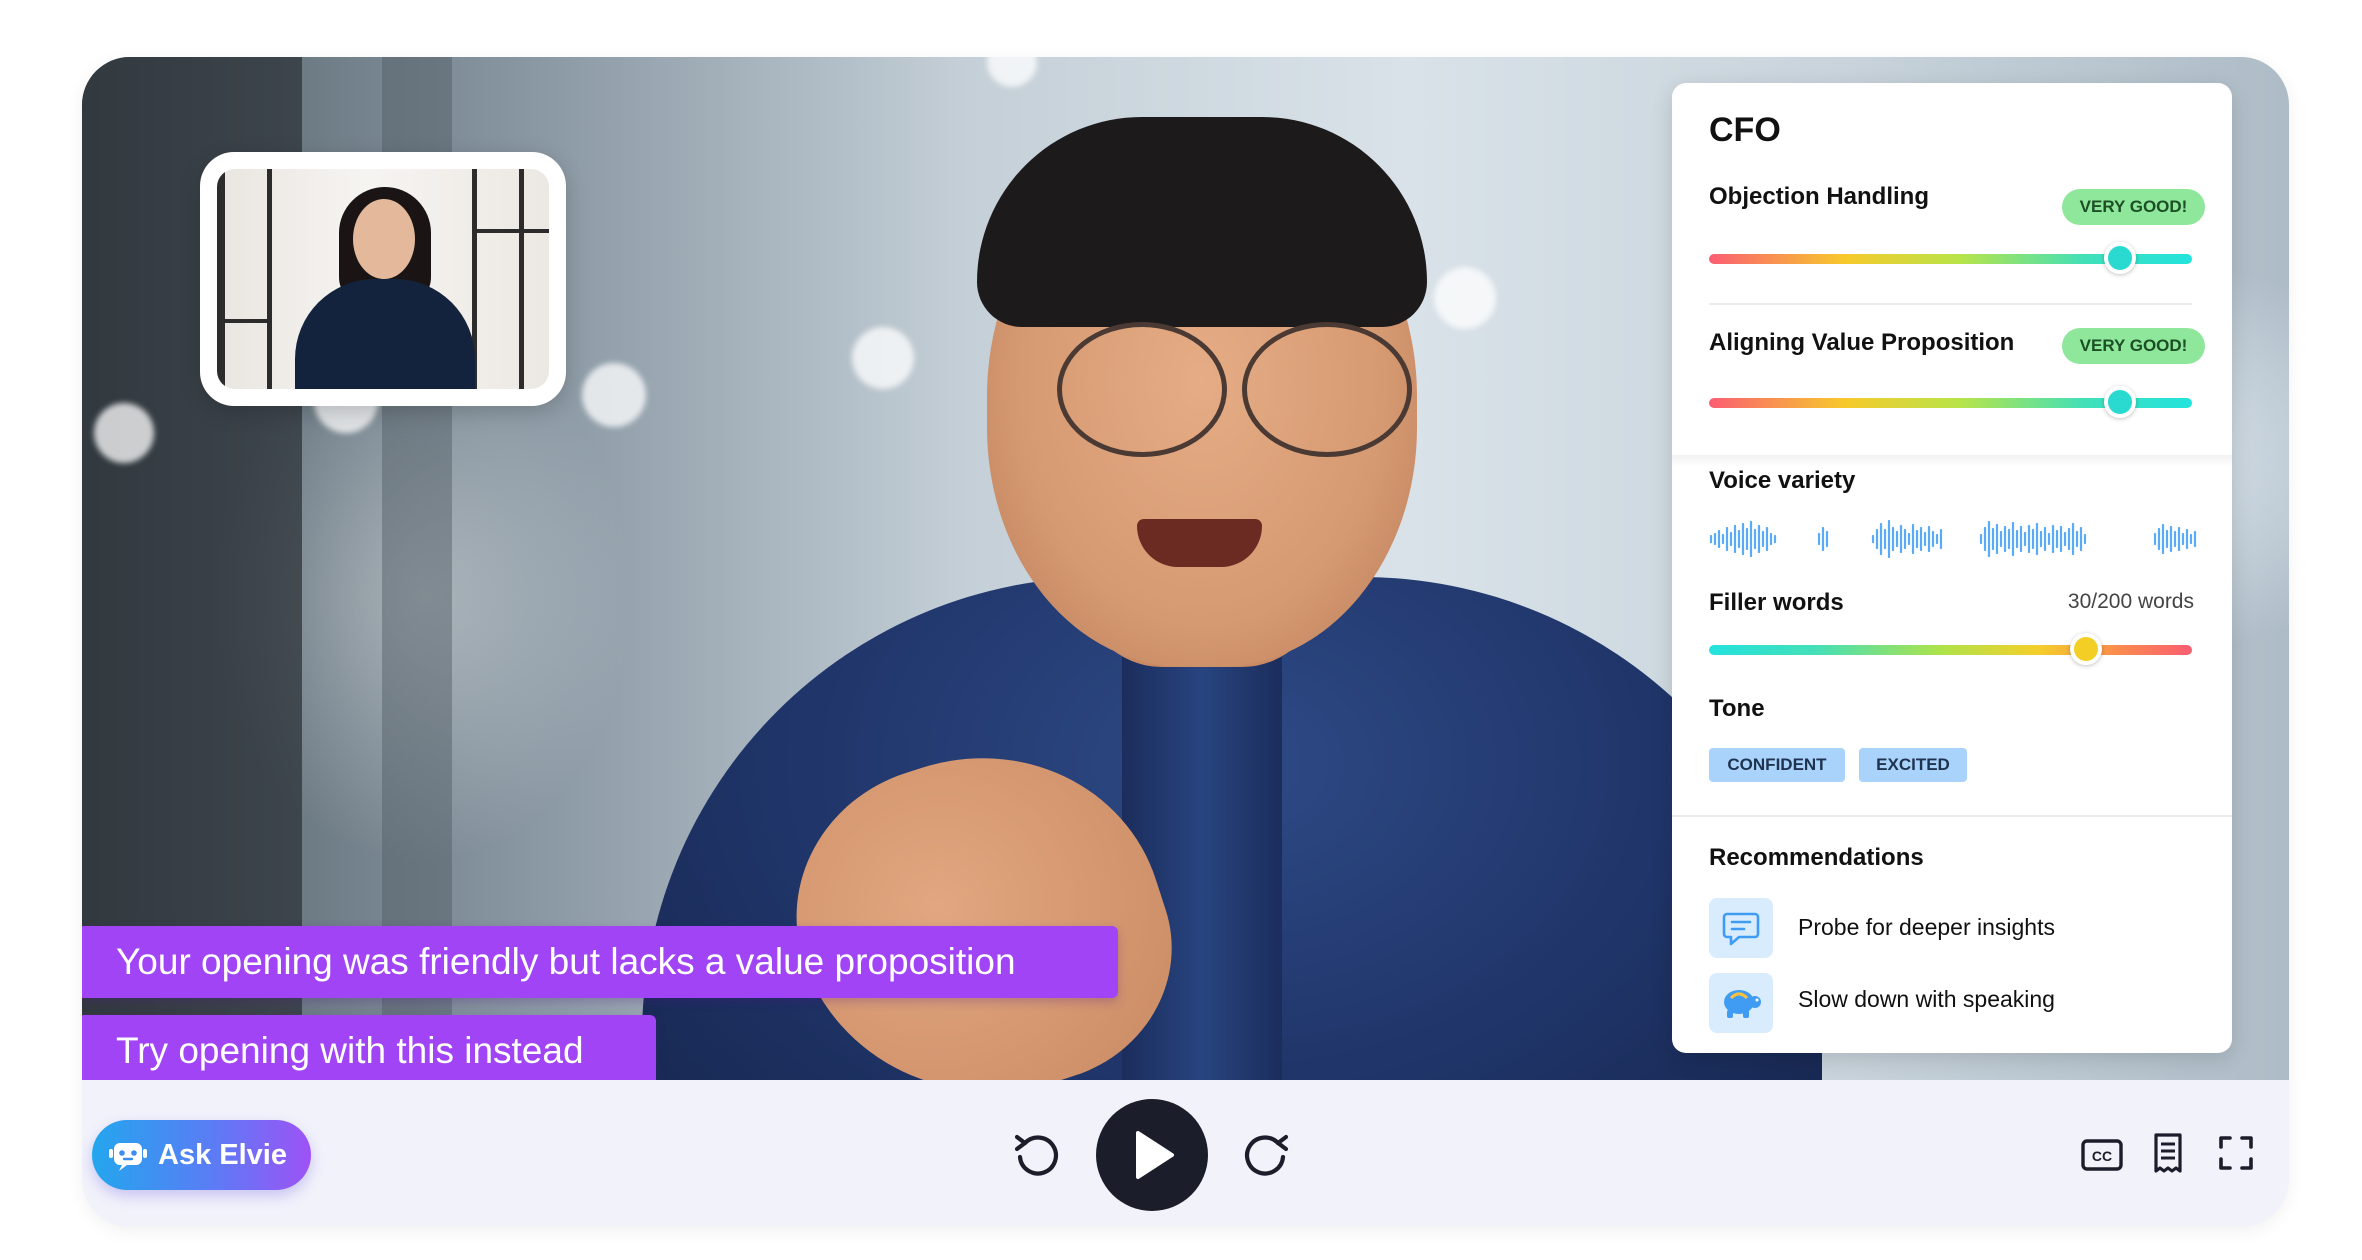  Describe the element at coordinates (384, 239) in the screenshot. I see `presenter-face` at that location.